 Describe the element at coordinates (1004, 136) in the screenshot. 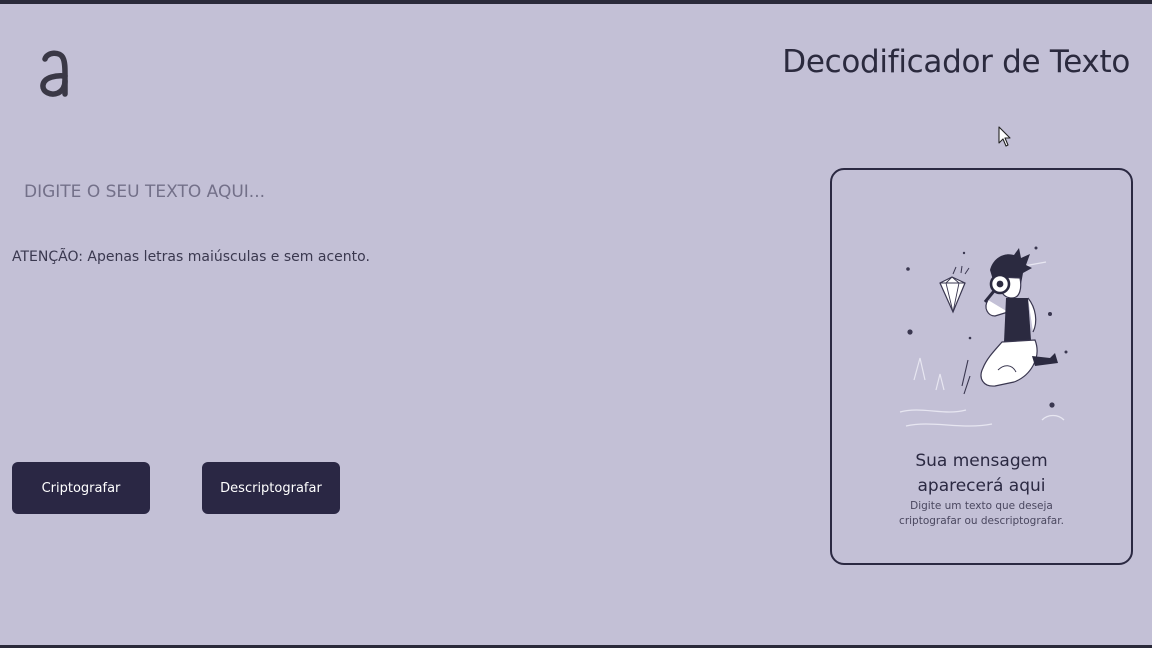

I see `mouse-pointer-icon` at that location.